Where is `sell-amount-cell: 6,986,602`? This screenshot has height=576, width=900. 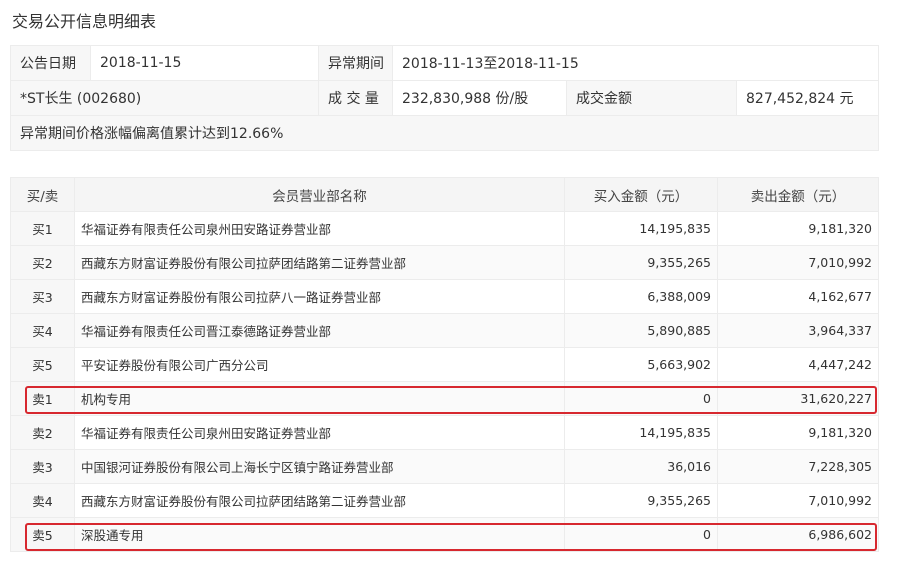
sell-amount-cell: 6,986,602 is located at coordinates (798, 534).